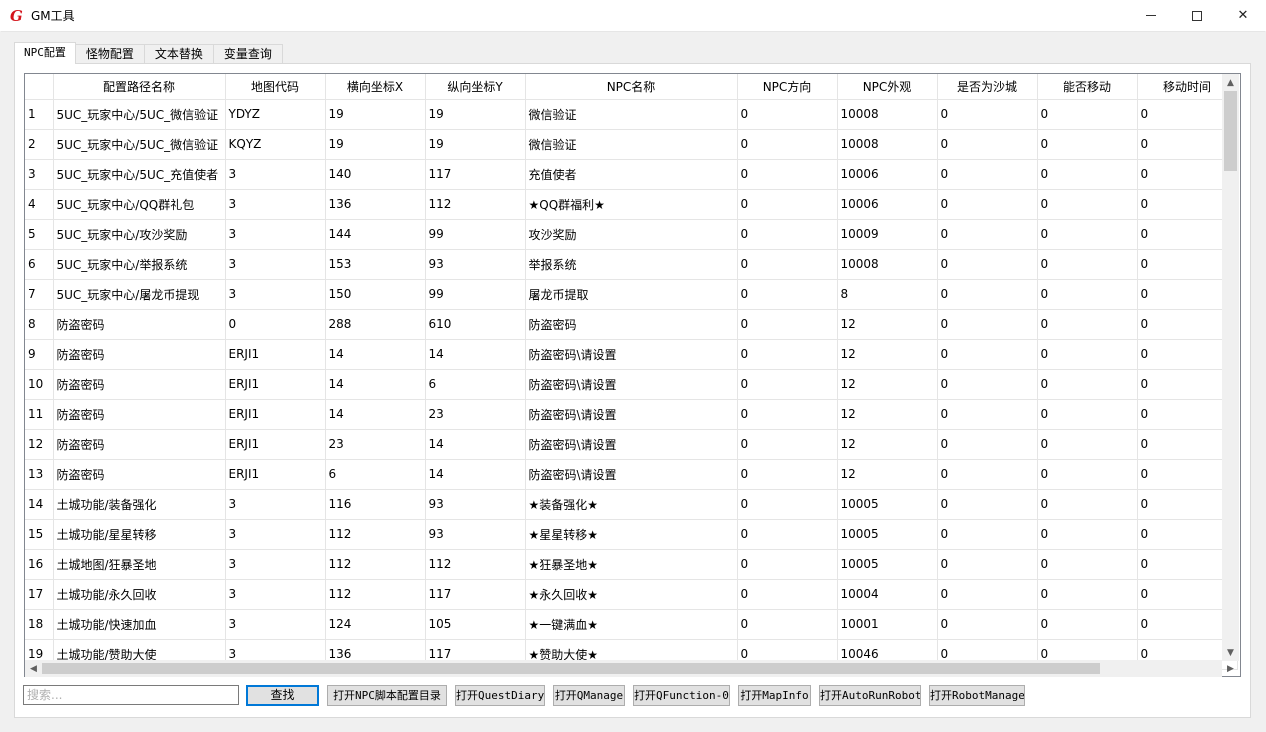  Describe the element at coordinates (500, 695) in the screenshot. I see `open-questdiary-button: 打开QuestDiary` at that location.